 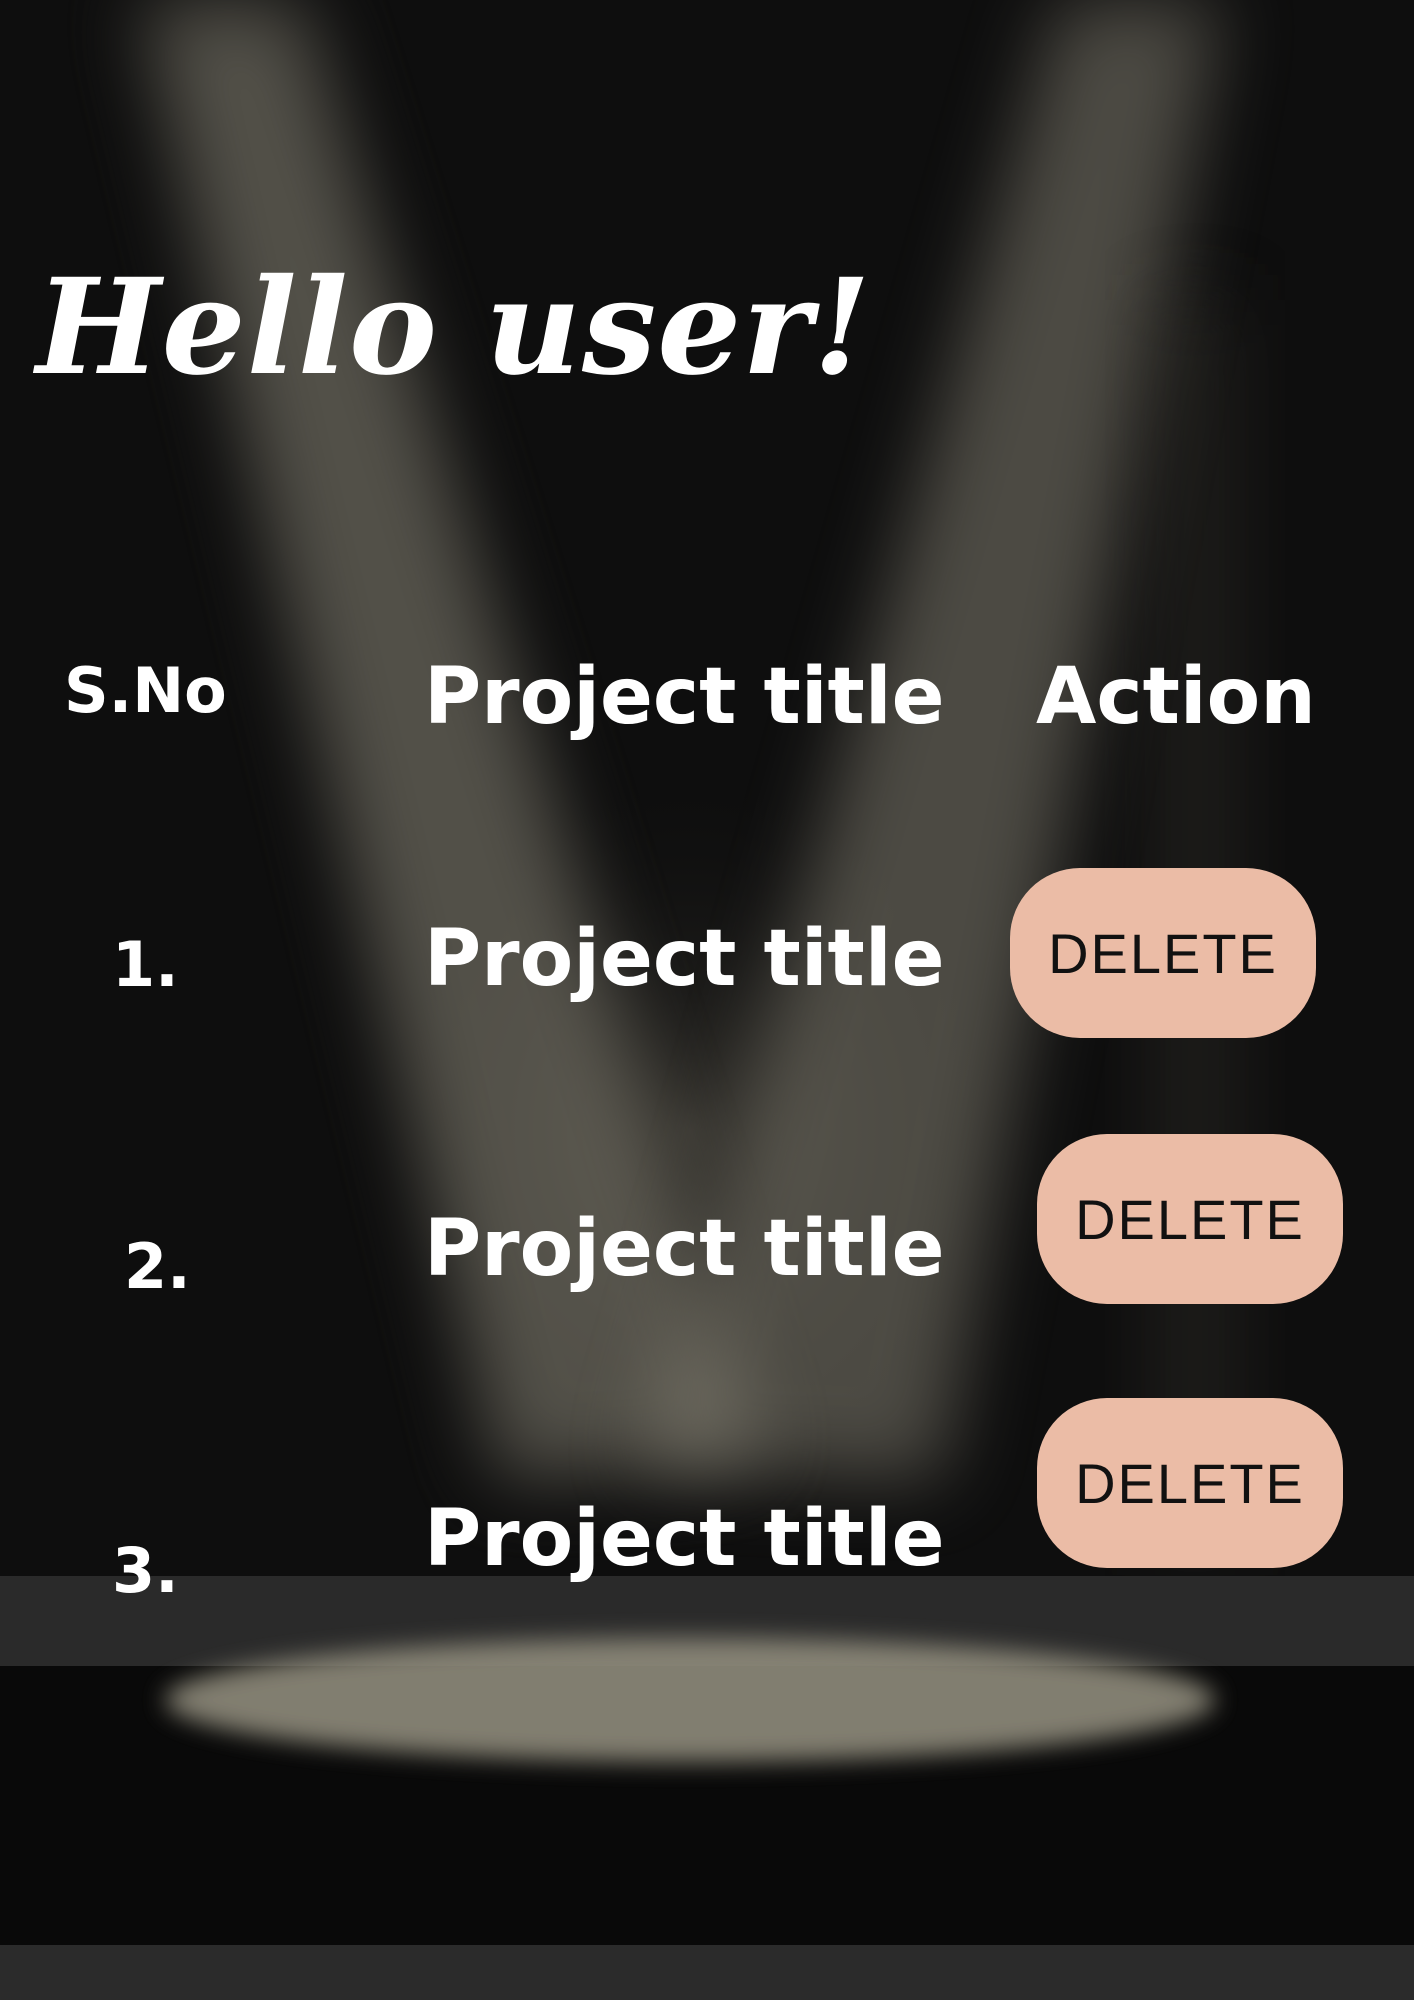 I want to click on stage-edge, so click(x=707, y=1621).